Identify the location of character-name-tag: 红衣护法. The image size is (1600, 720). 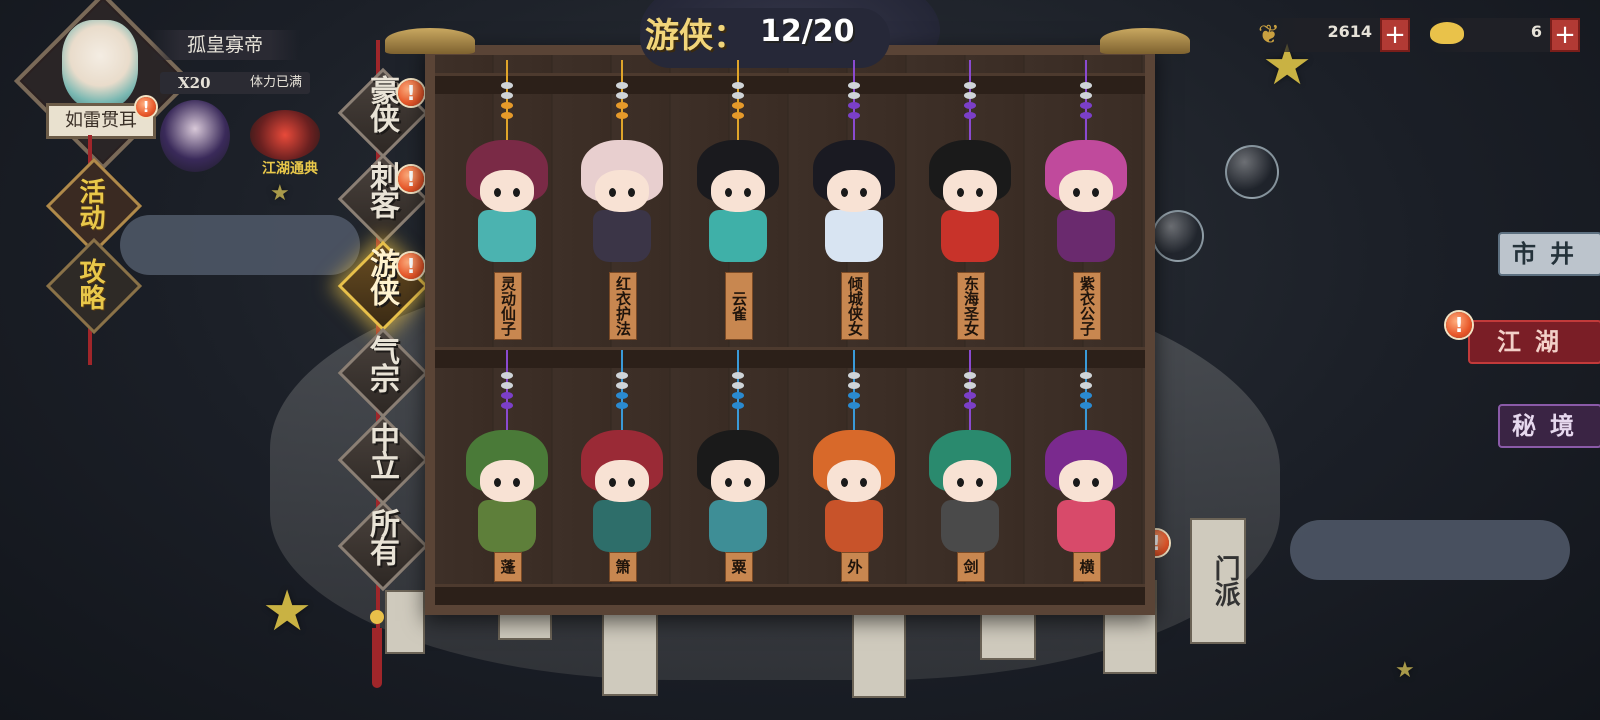
(623, 306).